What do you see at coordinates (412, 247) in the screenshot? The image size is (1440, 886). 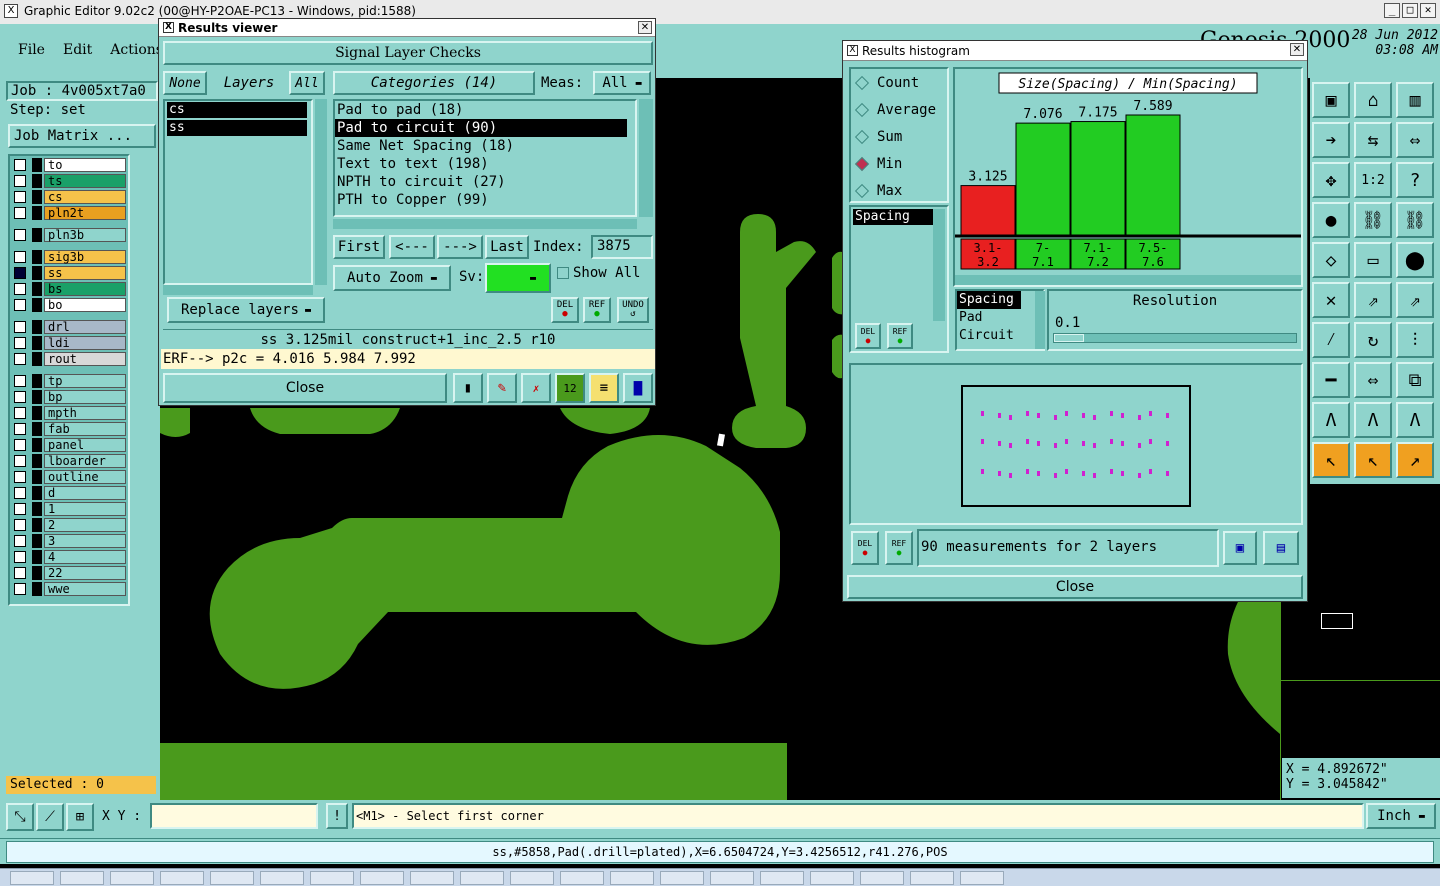 I see `prev-button: <---` at bounding box center [412, 247].